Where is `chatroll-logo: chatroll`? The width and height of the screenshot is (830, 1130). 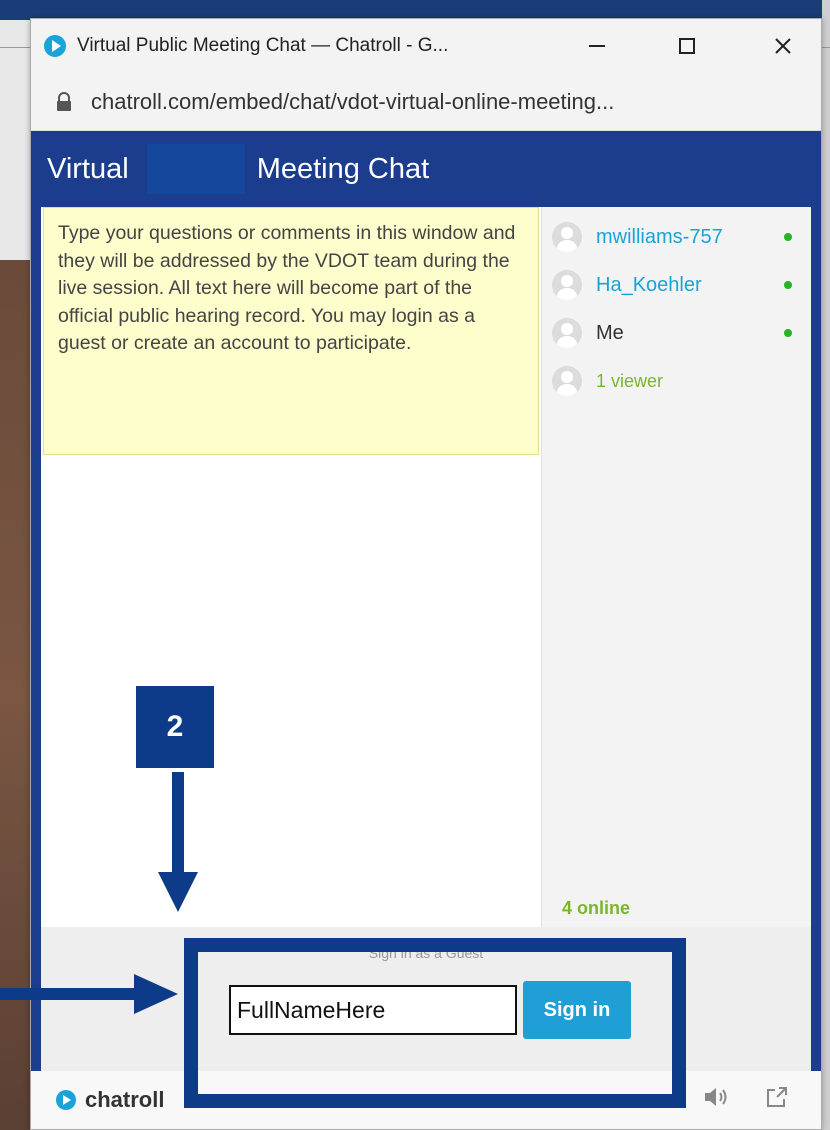
chatroll-logo: chatroll is located at coordinates (109, 1100).